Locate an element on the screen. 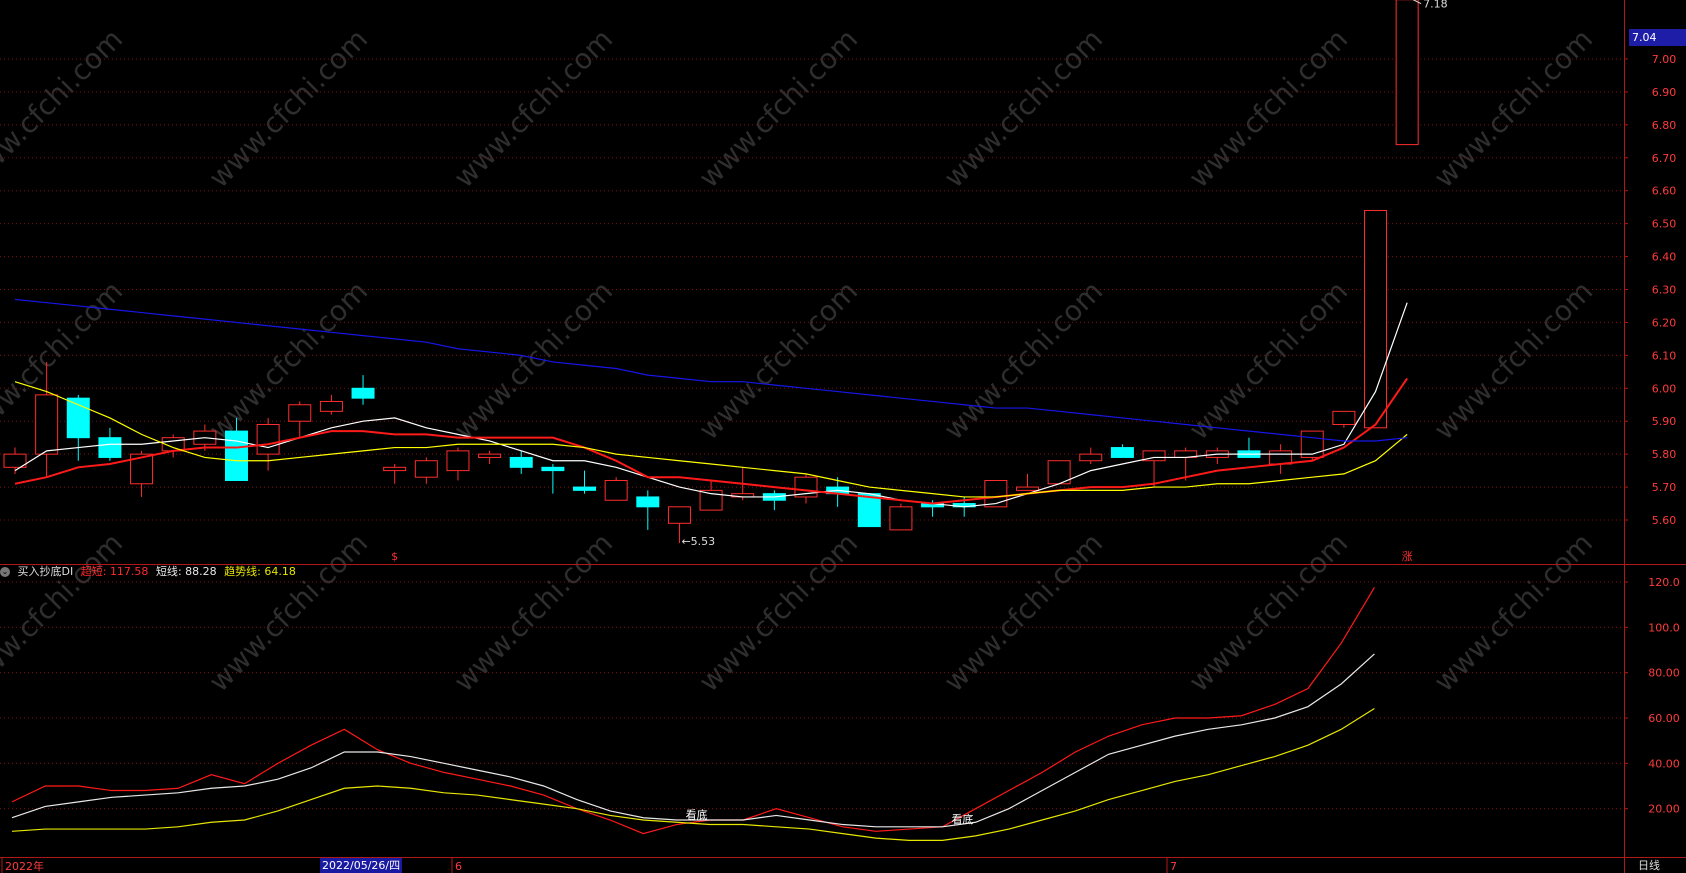  price-tick-label: 6.50 is located at coordinates (1664, 224).